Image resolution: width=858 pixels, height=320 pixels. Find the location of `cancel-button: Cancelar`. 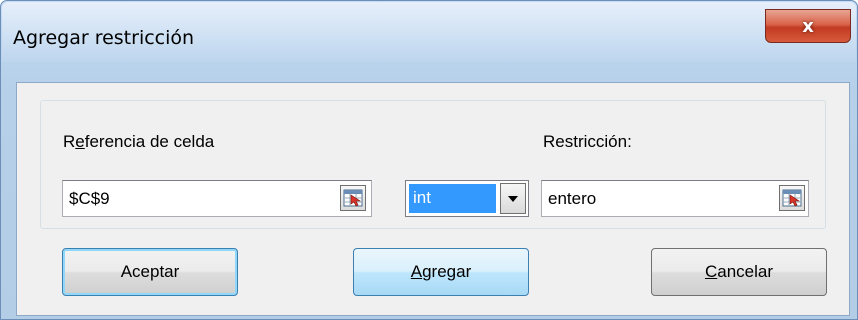

cancel-button: Cancelar is located at coordinates (739, 272).